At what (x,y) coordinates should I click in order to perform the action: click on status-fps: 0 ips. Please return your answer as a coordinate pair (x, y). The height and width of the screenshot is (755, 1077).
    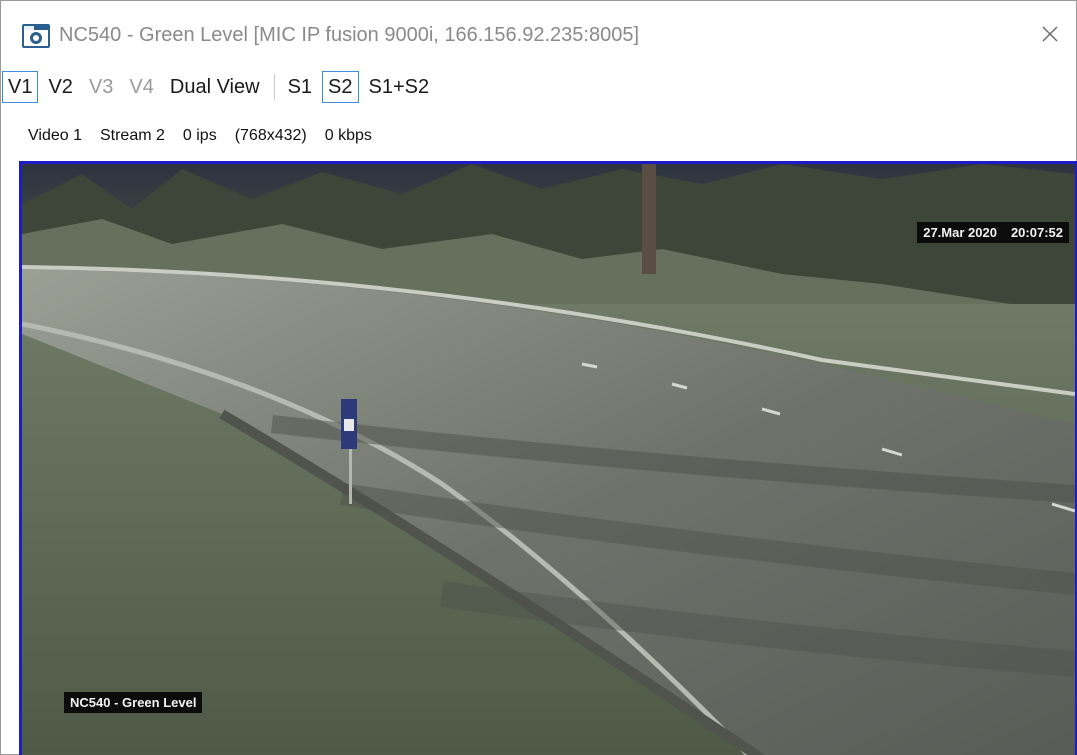
    Looking at the image, I should click on (199, 135).